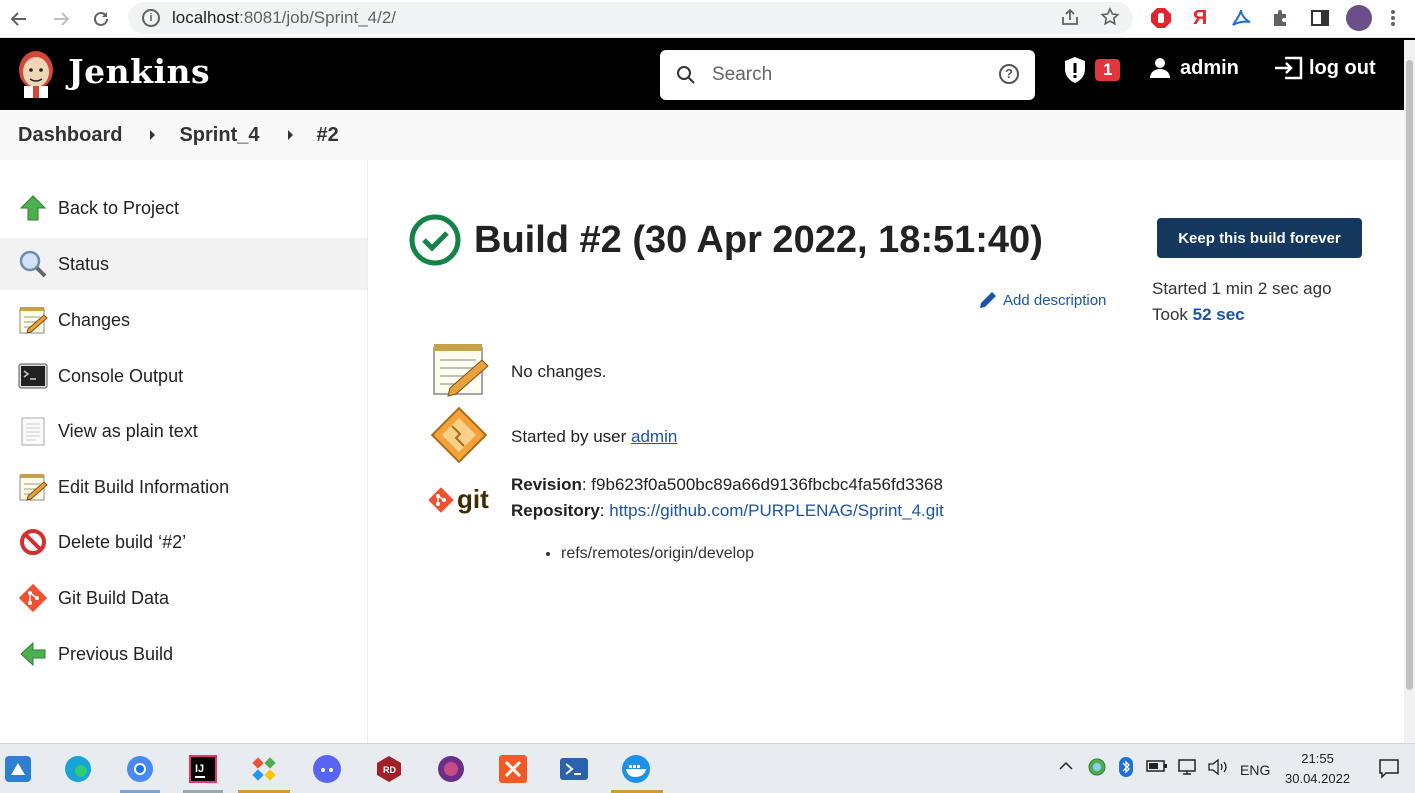 Image resolution: width=1415 pixels, height=793 pixels. What do you see at coordinates (116, 653) in the screenshot?
I see `sidebar-item-label: Previous Build` at bounding box center [116, 653].